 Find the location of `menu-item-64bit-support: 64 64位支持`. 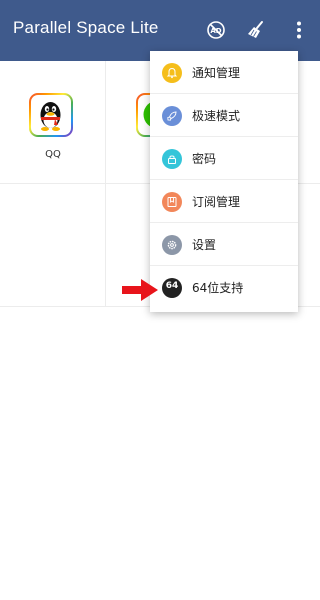

menu-item-64bit-support: 64 64位支持 is located at coordinates (224, 287).